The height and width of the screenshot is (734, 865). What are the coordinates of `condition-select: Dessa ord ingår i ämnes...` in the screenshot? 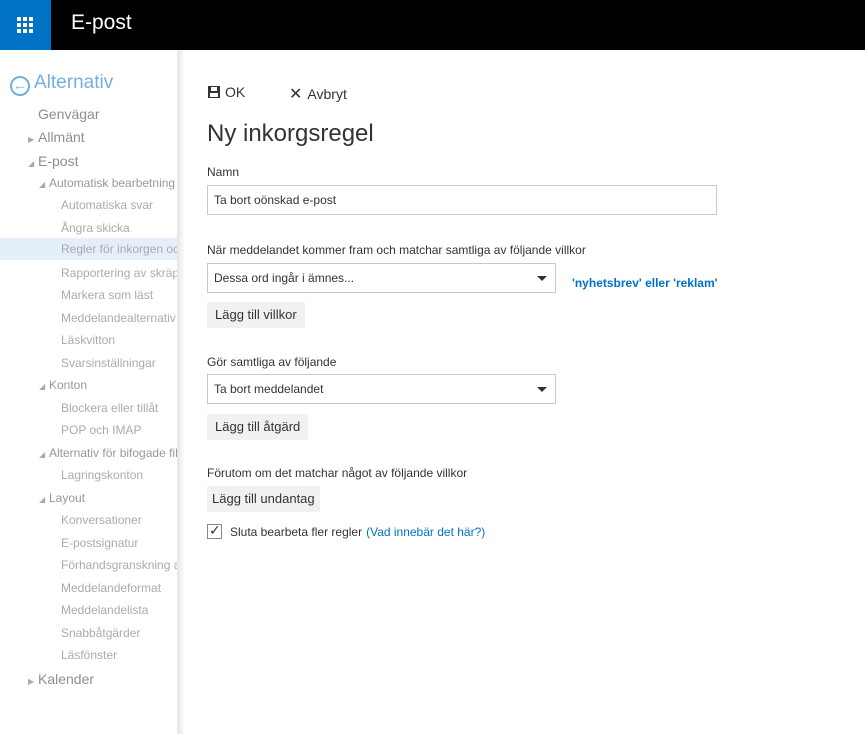 It's located at (381, 278).